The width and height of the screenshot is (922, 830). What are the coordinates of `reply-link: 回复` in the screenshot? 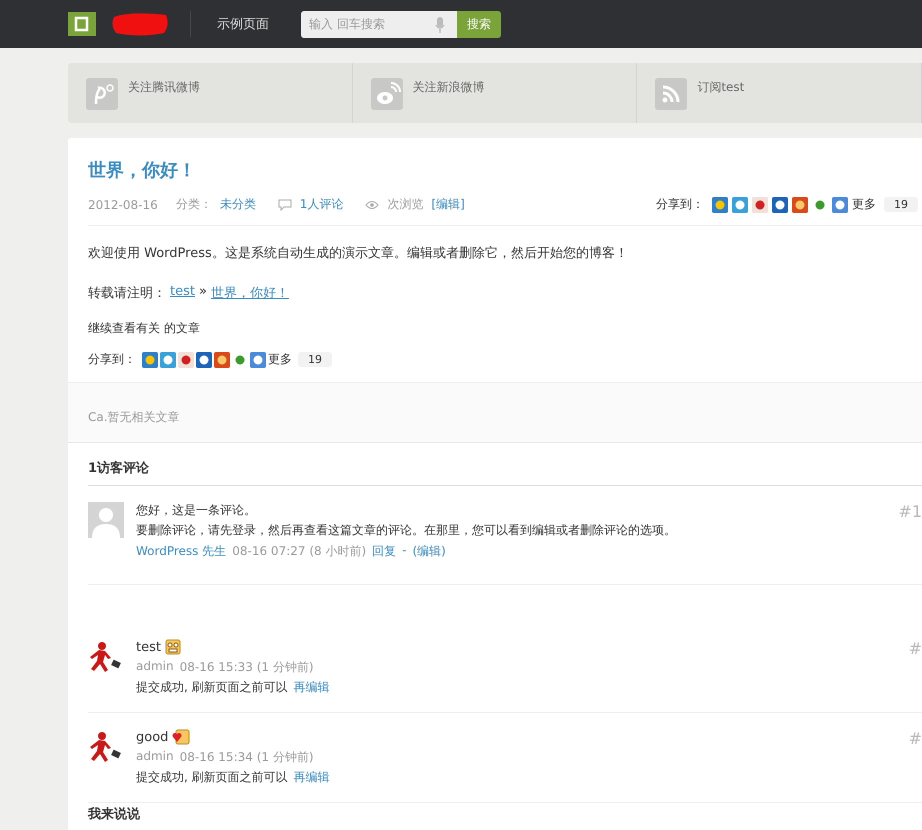 It's located at (384, 551).